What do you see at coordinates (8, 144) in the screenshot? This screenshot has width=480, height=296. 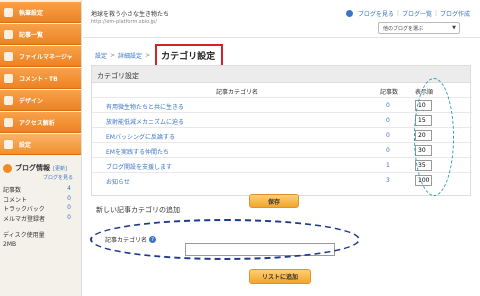 I see `gear-icon` at bounding box center [8, 144].